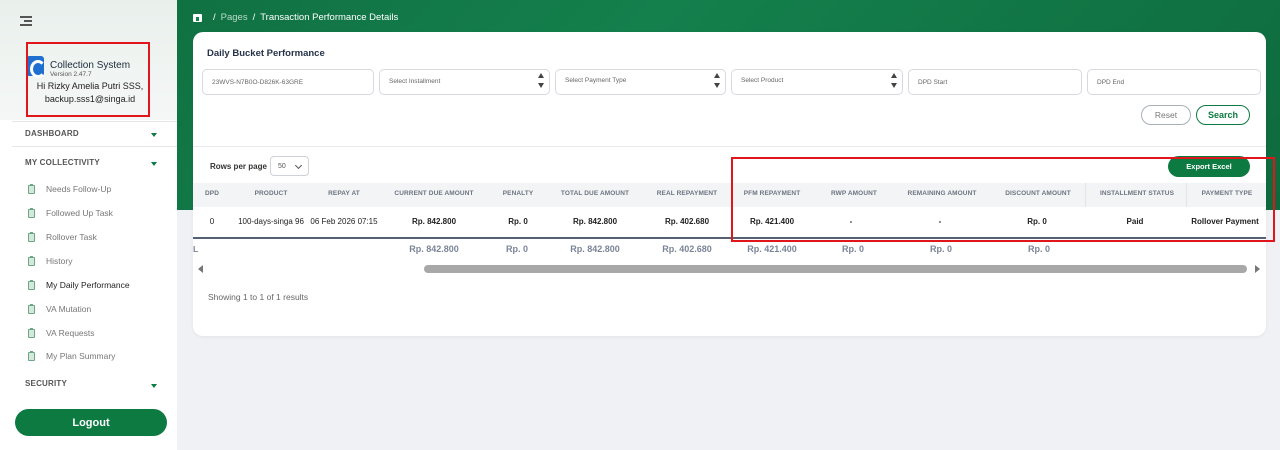 This screenshot has width=1280, height=450. I want to click on footer-pfm-repayment: Rp. 421.400, so click(772, 249).